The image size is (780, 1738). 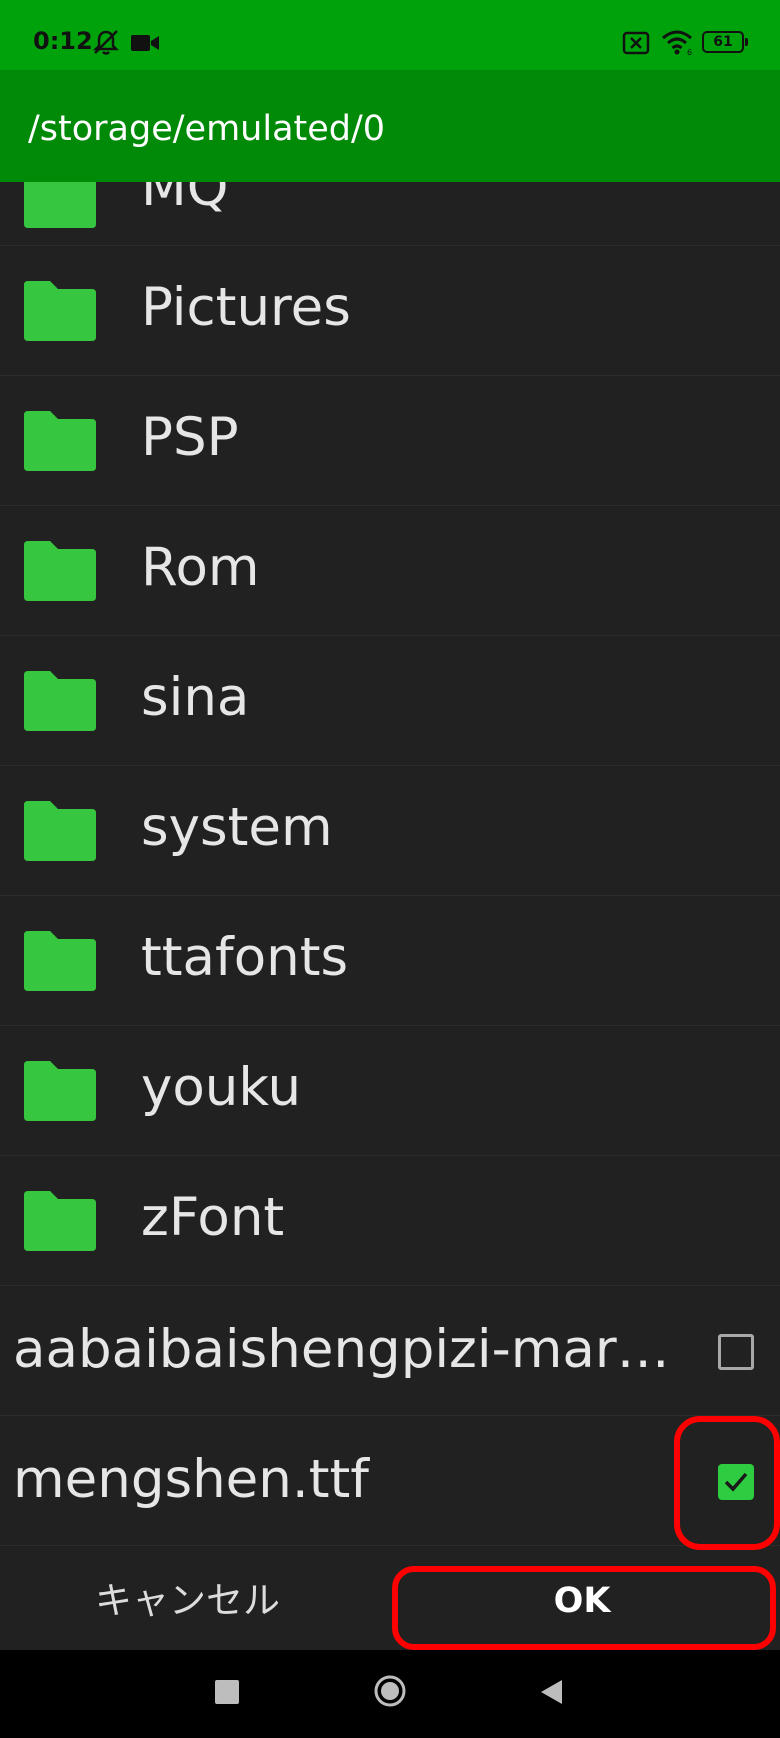 What do you see at coordinates (207, 129) in the screenshot?
I see `current-path: /storage/emulated/0` at bounding box center [207, 129].